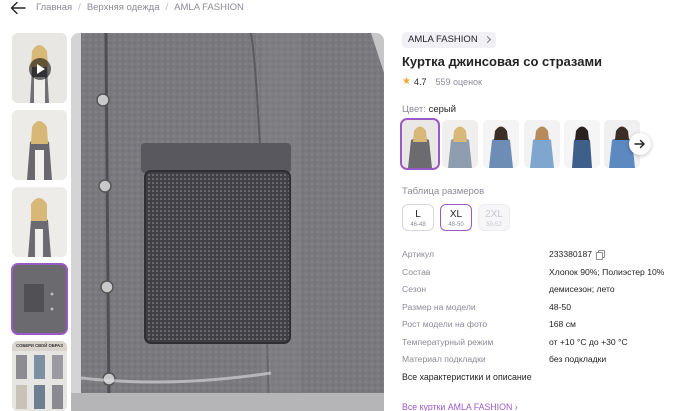 The height and width of the screenshot is (411, 680). Describe the element at coordinates (582, 289) in the screenshot. I see `spec-value: демисезон; лето` at that location.